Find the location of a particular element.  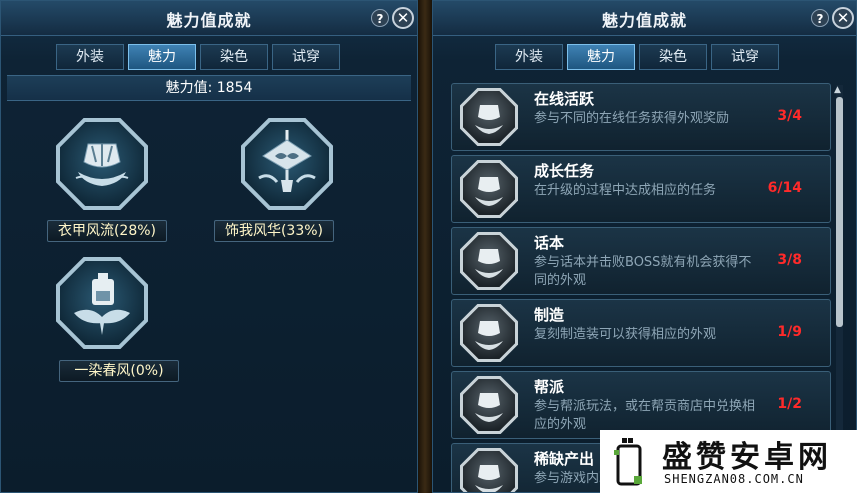

watermark-title: 盛赞安卓网 is located at coordinates (747, 457).